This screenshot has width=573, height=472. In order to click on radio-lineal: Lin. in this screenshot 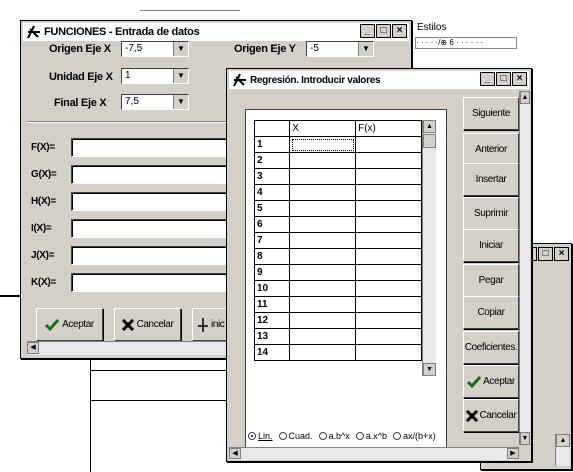, I will do `click(260, 436)`.